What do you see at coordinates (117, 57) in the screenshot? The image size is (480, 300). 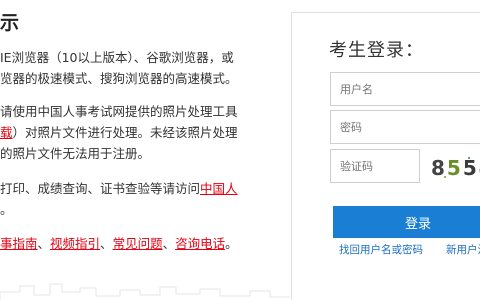 I see `browser-notice-line-1: IE浏览器（10以上版本）、谷歌浏览器，或` at bounding box center [117, 57].